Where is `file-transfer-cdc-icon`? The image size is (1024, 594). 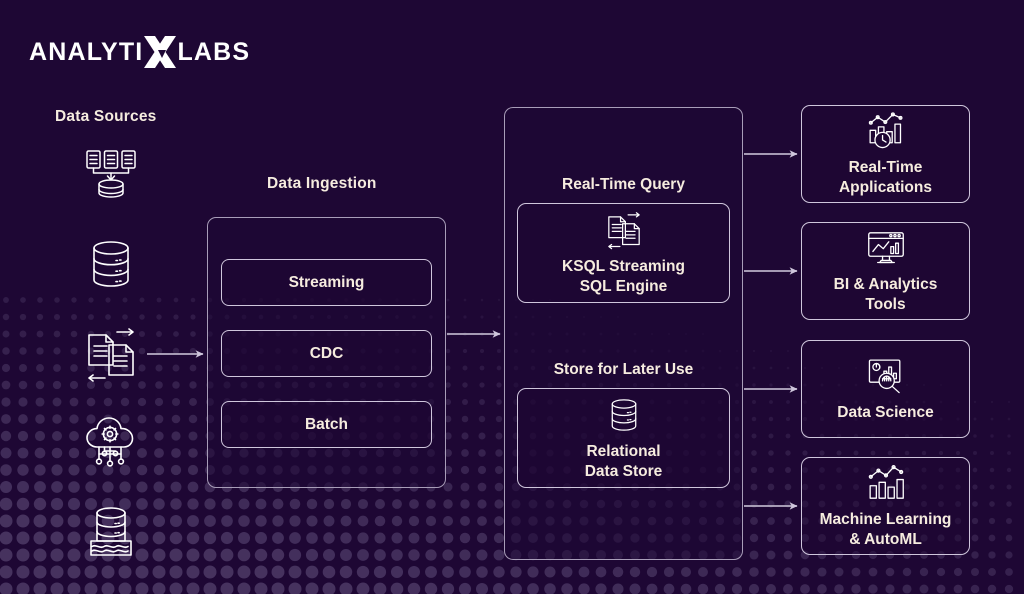
file-transfer-cdc-icon is located at coordinates (111, 355).